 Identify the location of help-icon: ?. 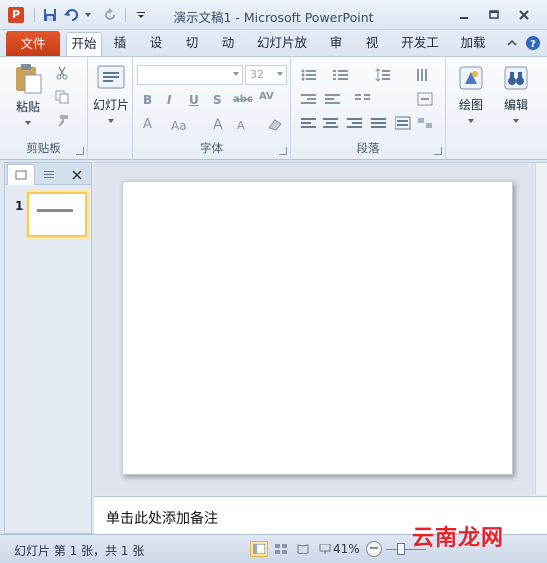
(533, 43).